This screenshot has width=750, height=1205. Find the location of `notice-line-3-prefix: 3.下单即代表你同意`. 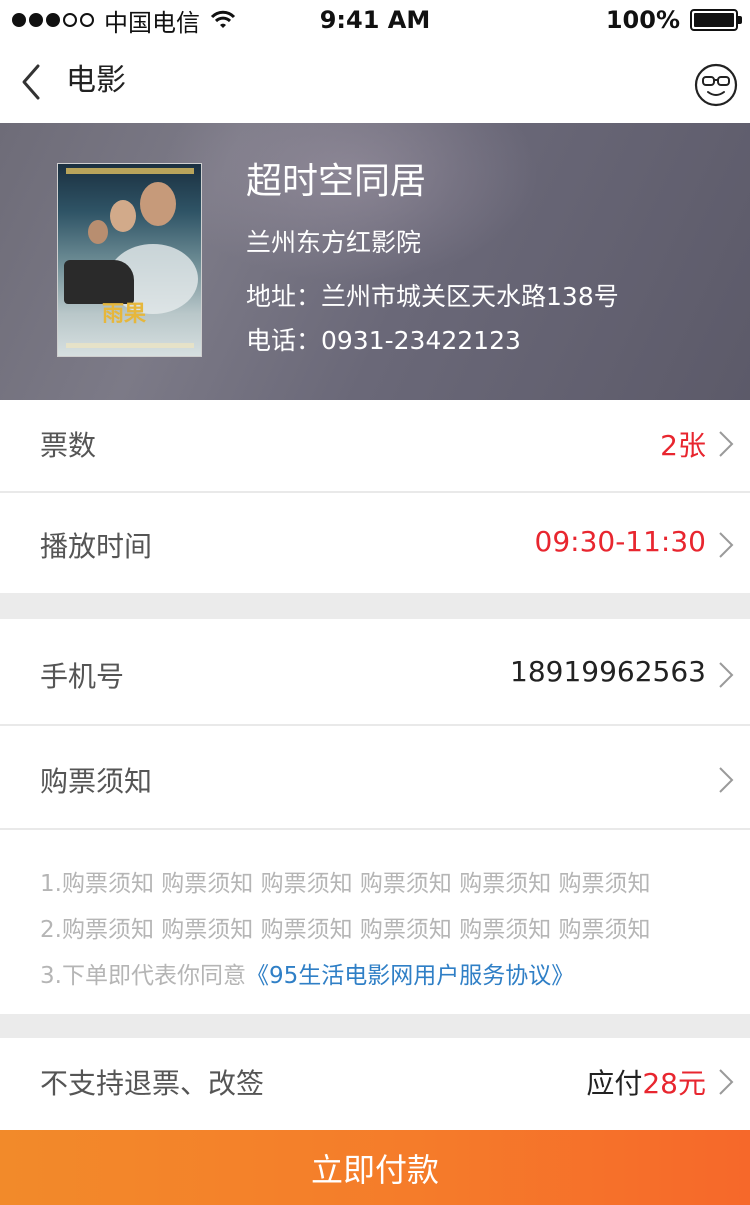

notice-line-3-prefix: 3.下单即代表你同意 is located at coordinates (143, 976).